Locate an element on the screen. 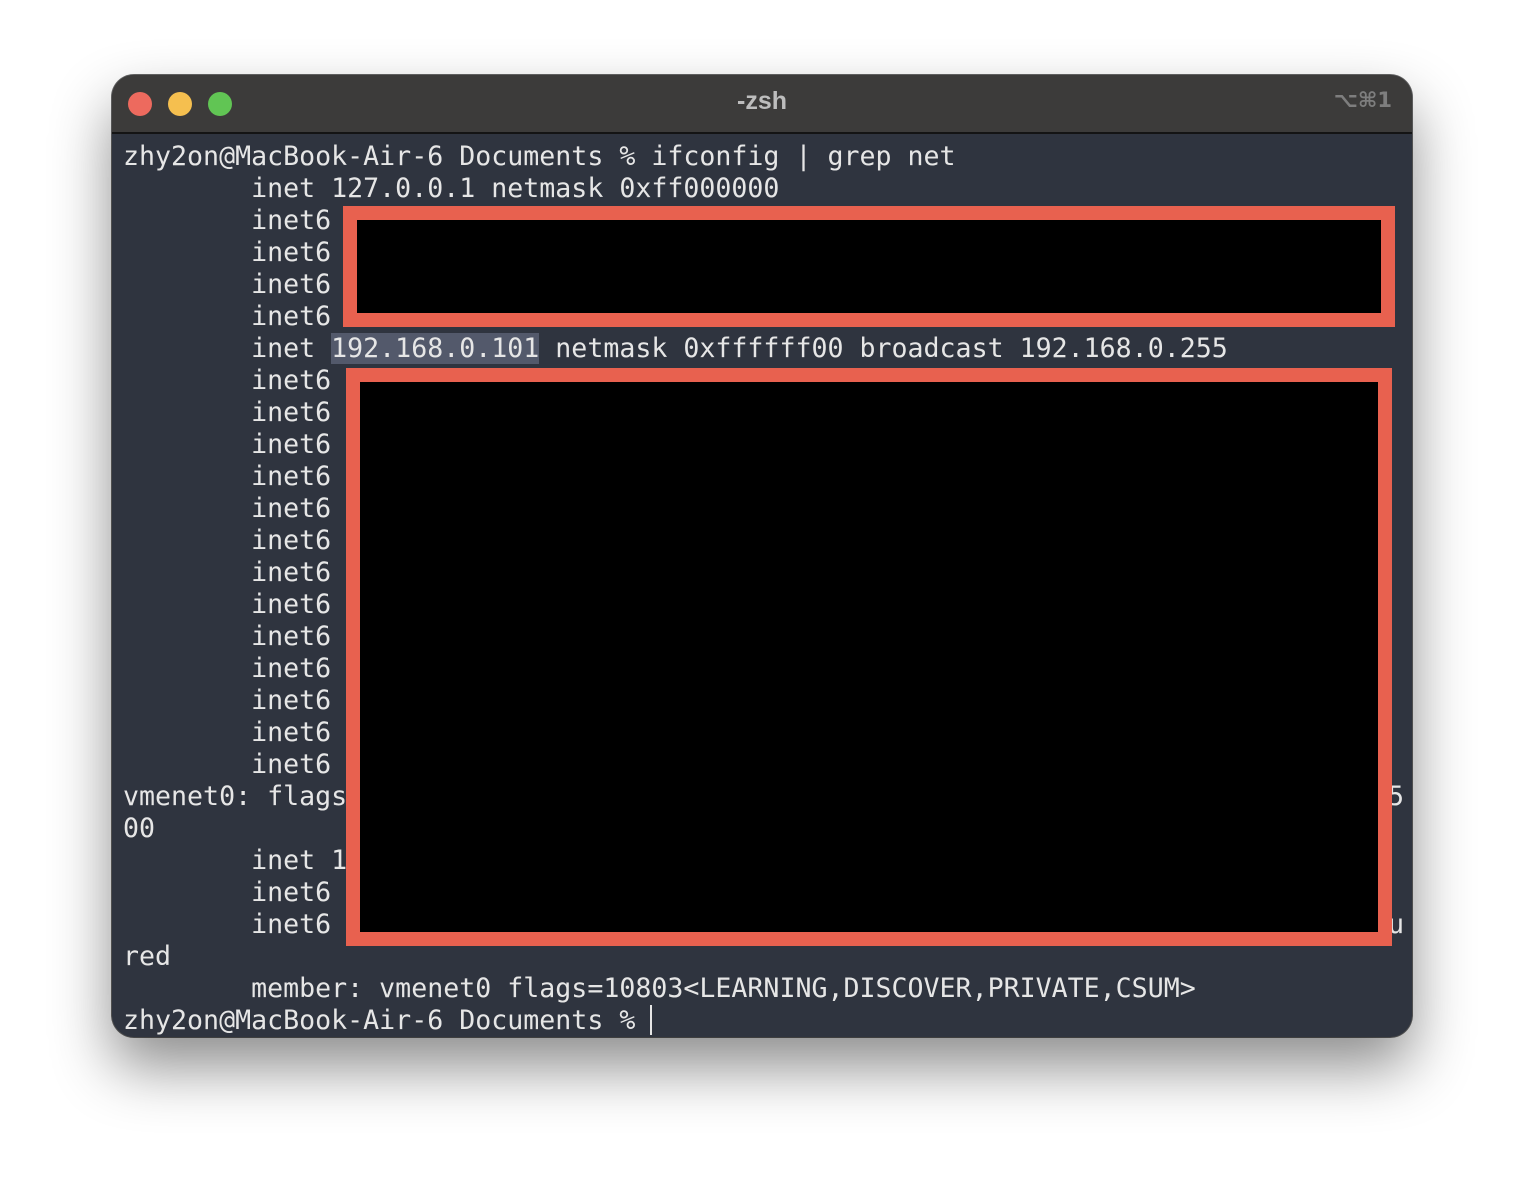 The height and width of the screenshot is (1186, 1524). prompt-line: zhy2on@MacBook-Air-6 Documents % is located at coordinates (387, 1020).